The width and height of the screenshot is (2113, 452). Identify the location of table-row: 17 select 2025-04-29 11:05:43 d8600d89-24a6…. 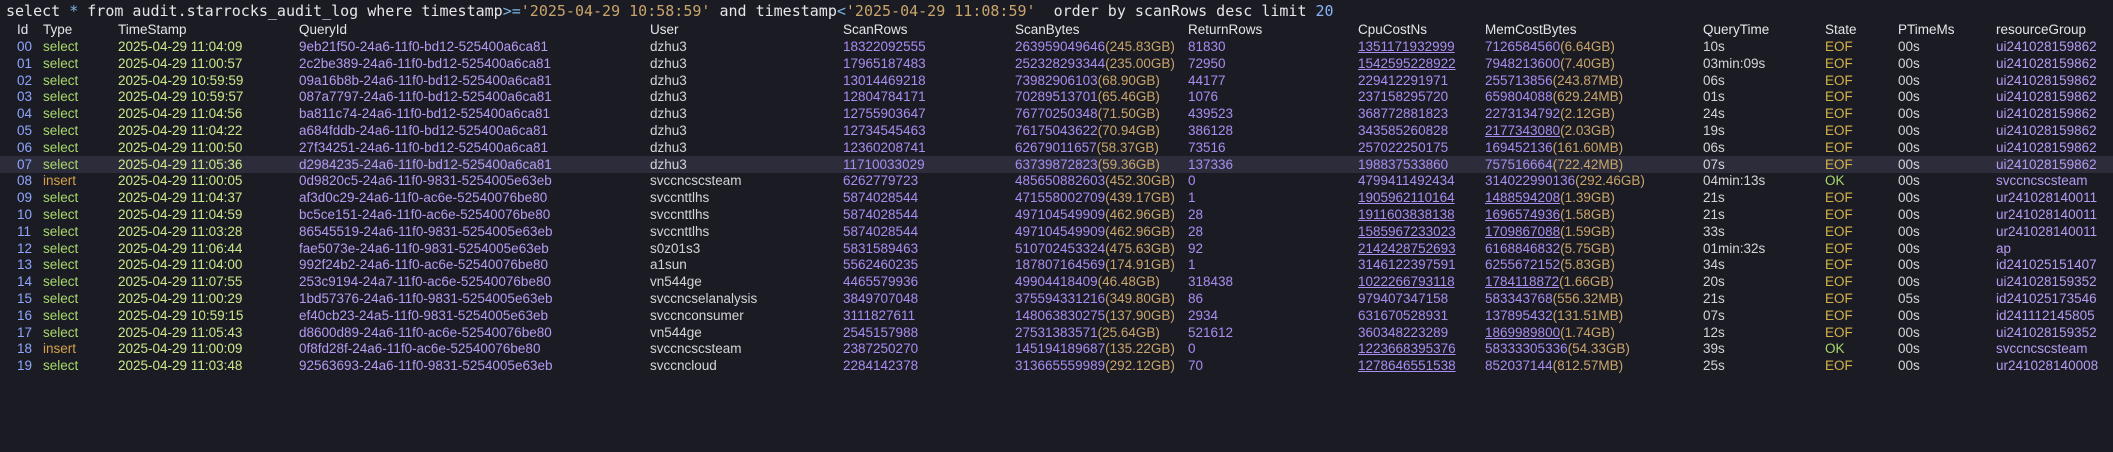
(1056, 332).